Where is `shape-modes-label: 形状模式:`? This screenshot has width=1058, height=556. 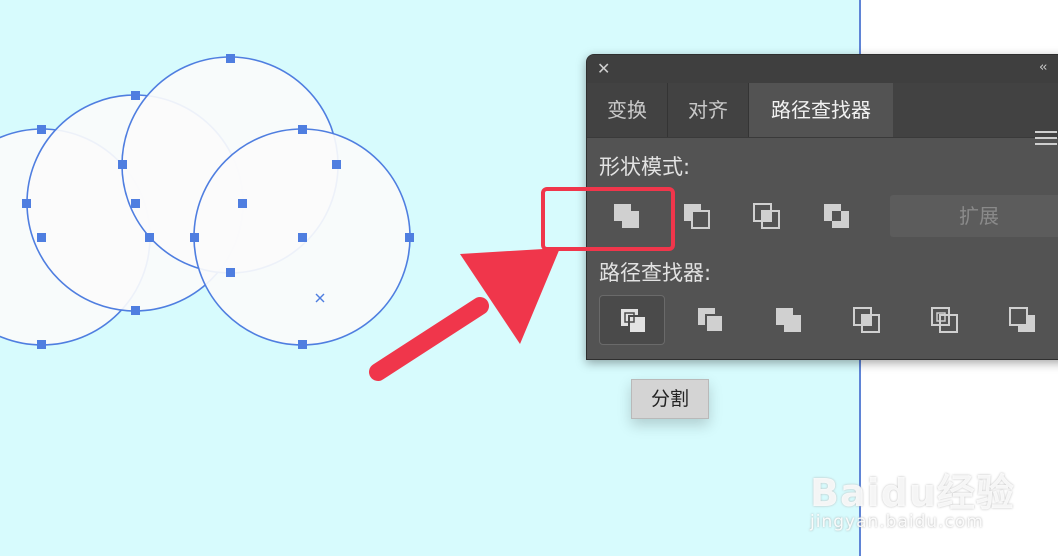 shape-modes-label: 形状模式: is located at coordinates (645, 167).